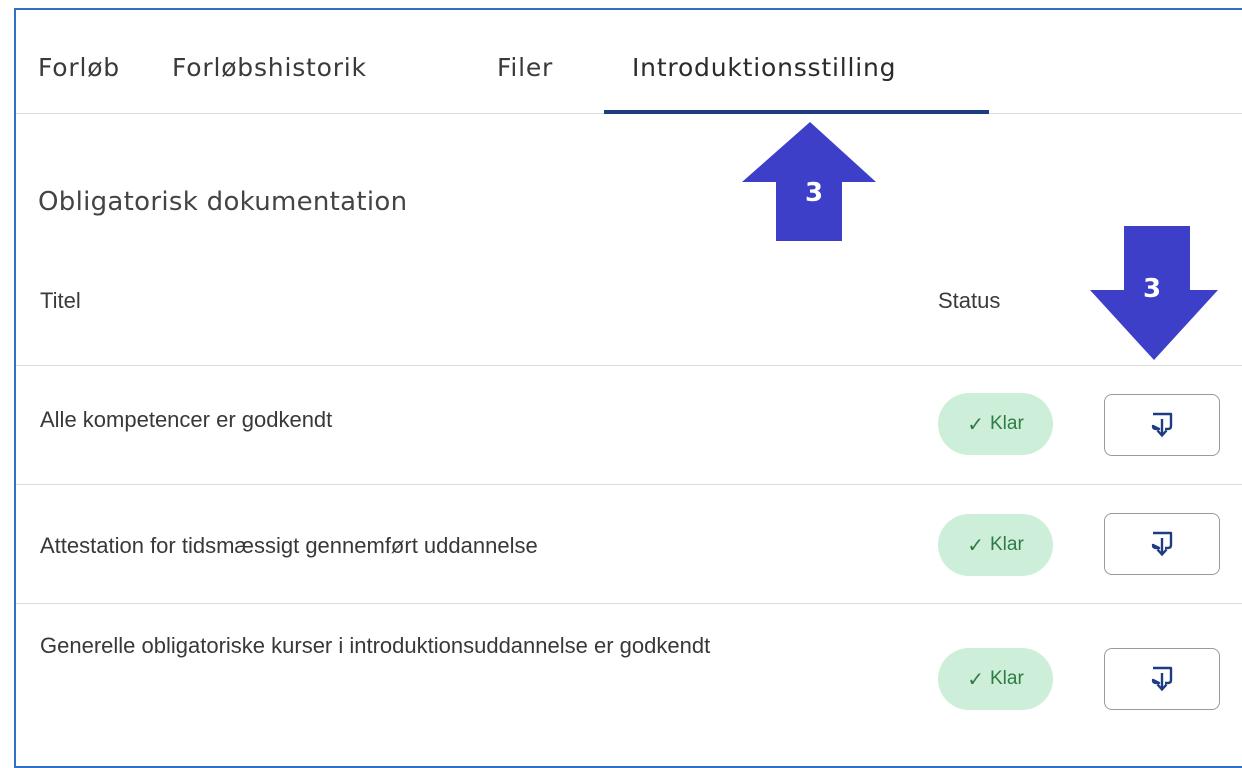  Describe the element at coordinates (79, 67) in the screenshot. I see `tab-forloeb: Forløb` at that location.